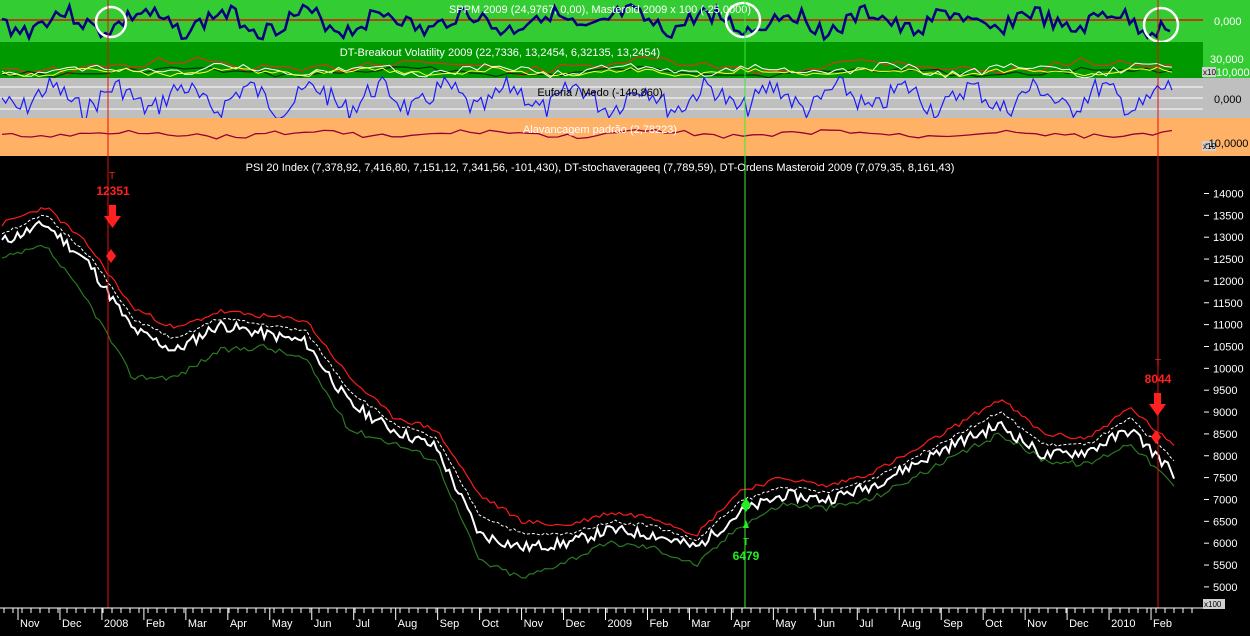 This screenshot has width=1250, height=636. Describe the element at coordinates (1158, 379) in the screenshot. I see `signal-3-label: 8044` at that location.